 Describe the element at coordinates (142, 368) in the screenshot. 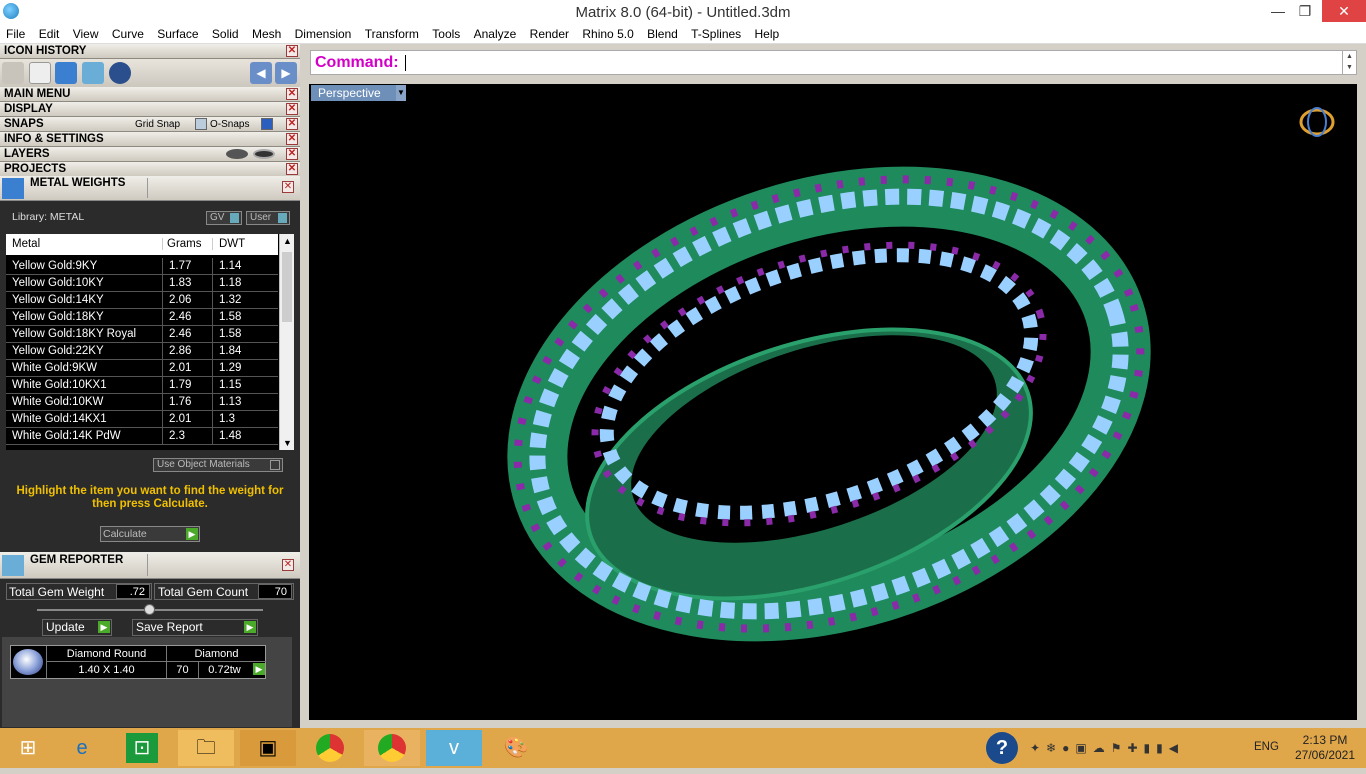

I see `table-row: White Gold:9KW 2.01 1.29` at that location.